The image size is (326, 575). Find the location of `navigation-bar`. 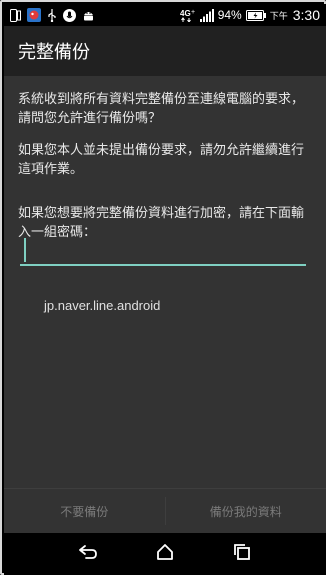

navigation-bar is located at coordinates (165, 554).